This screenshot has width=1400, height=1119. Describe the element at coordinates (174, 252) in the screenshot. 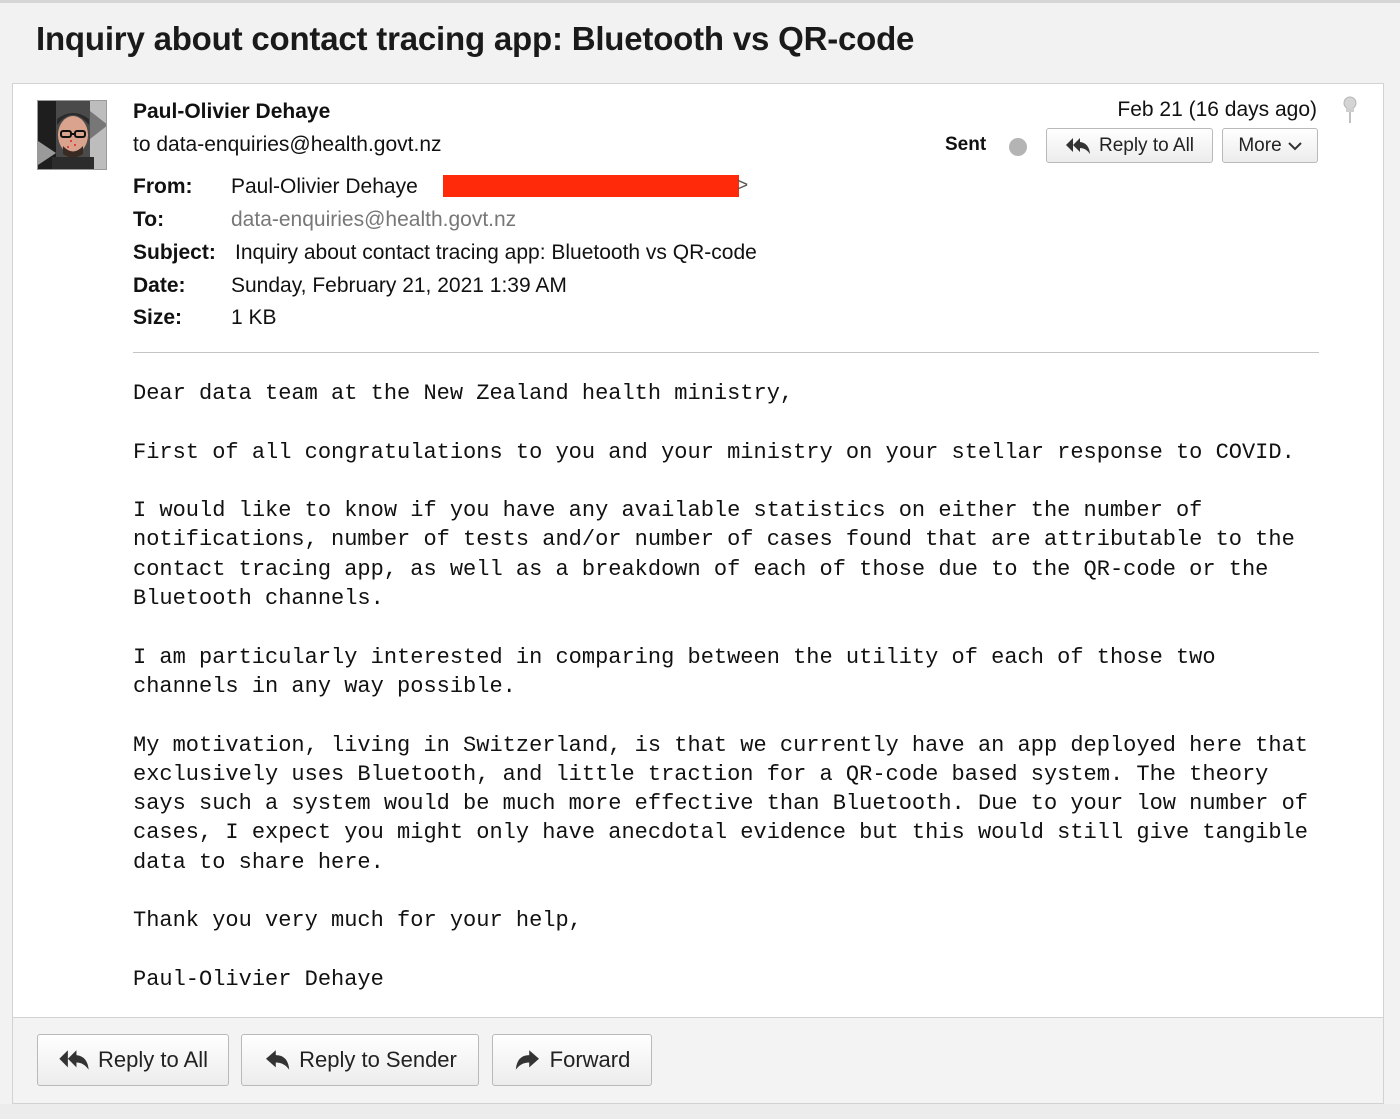

I see `subject-label: Subject:` at that location.